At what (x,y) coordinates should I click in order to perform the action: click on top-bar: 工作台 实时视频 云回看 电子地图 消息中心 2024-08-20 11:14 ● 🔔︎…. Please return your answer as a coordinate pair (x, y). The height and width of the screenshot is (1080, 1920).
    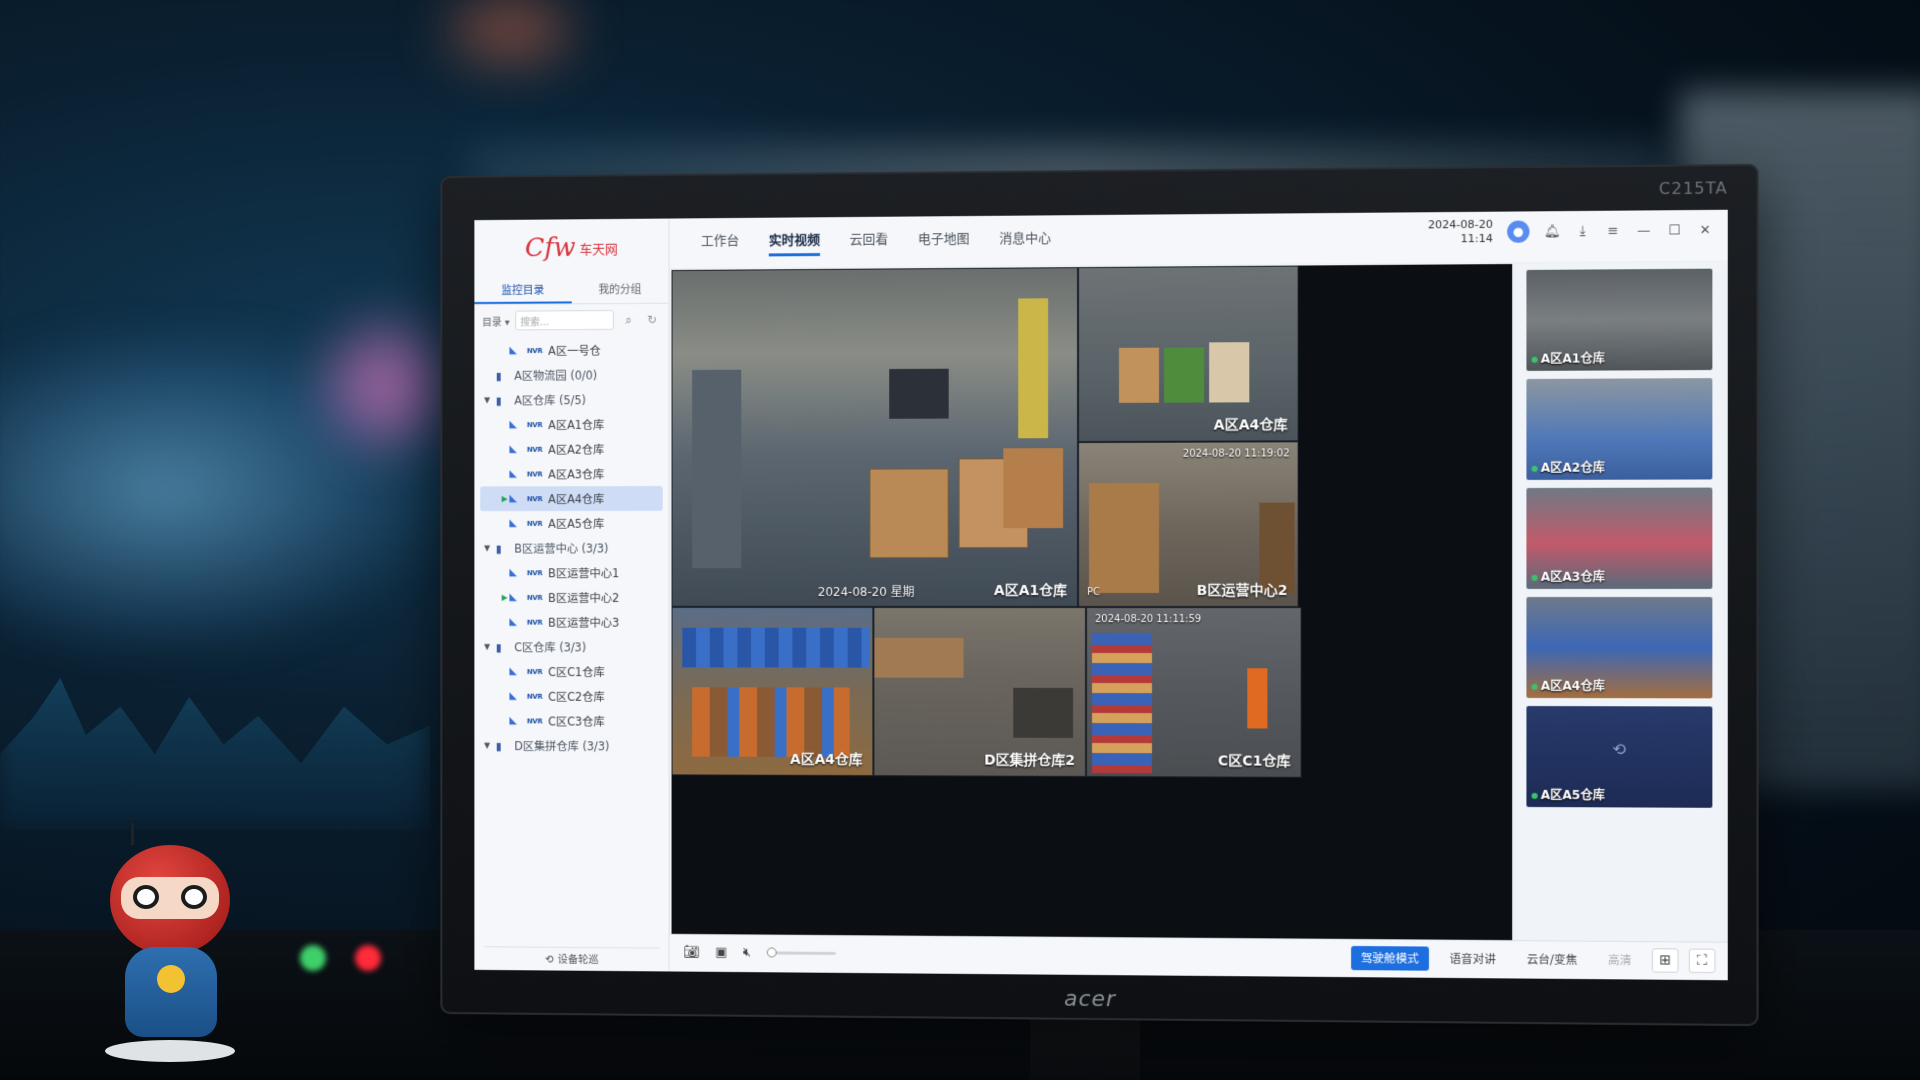
    Looking at the image, I should click on (1198, 239).